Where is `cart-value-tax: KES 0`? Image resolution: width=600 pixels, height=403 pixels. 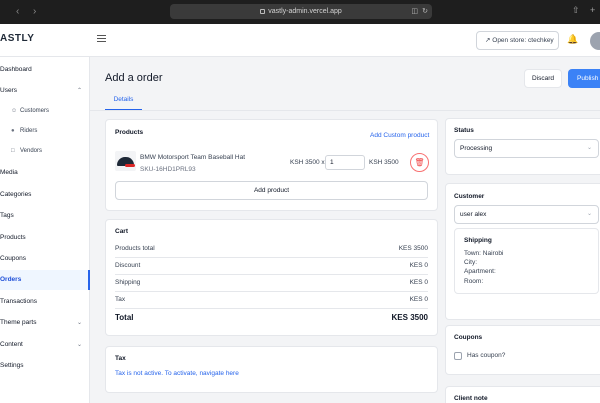 cart-value-tax: KES 0 is located at coordinates (418, 299).